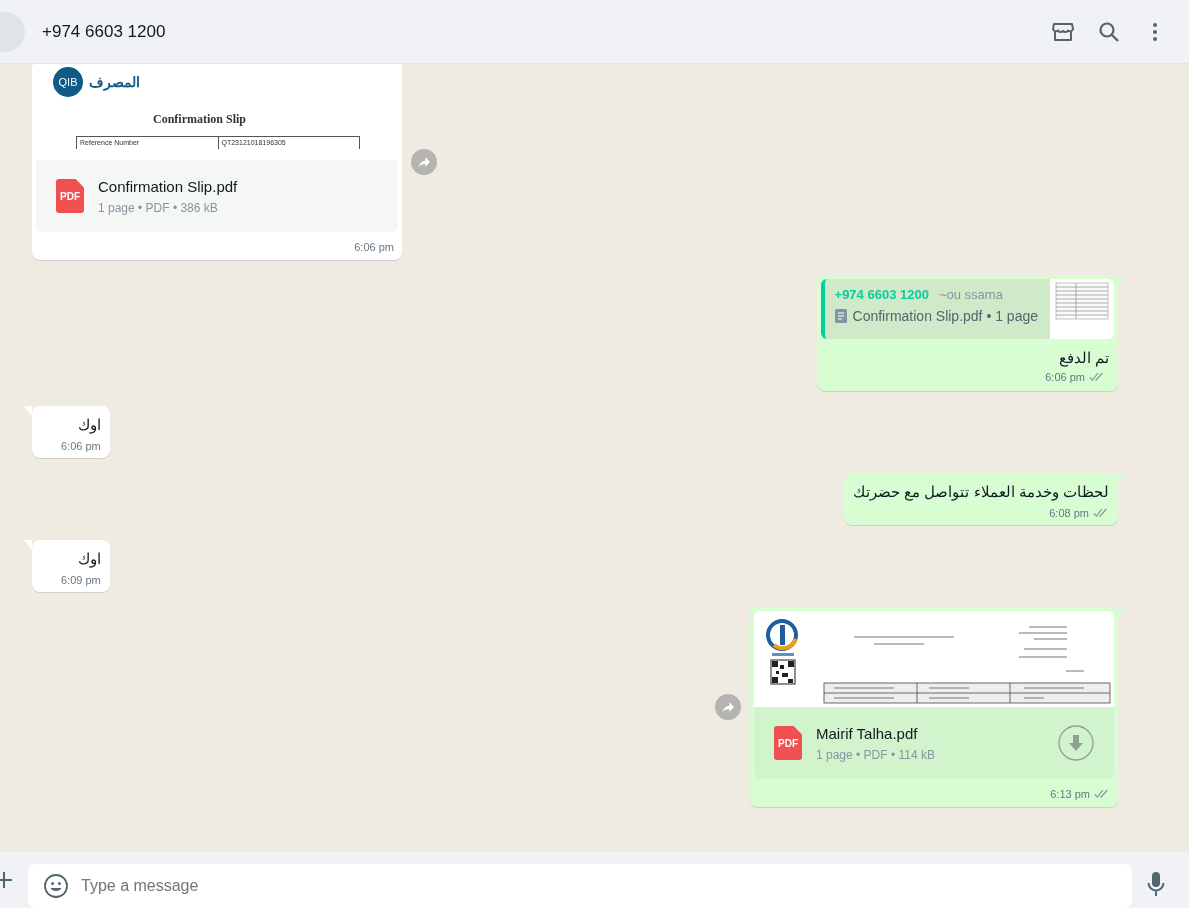 This screenshot has height=908, width=1189. I want to click on document-title: Confirmation Slip, so click(200, 119).